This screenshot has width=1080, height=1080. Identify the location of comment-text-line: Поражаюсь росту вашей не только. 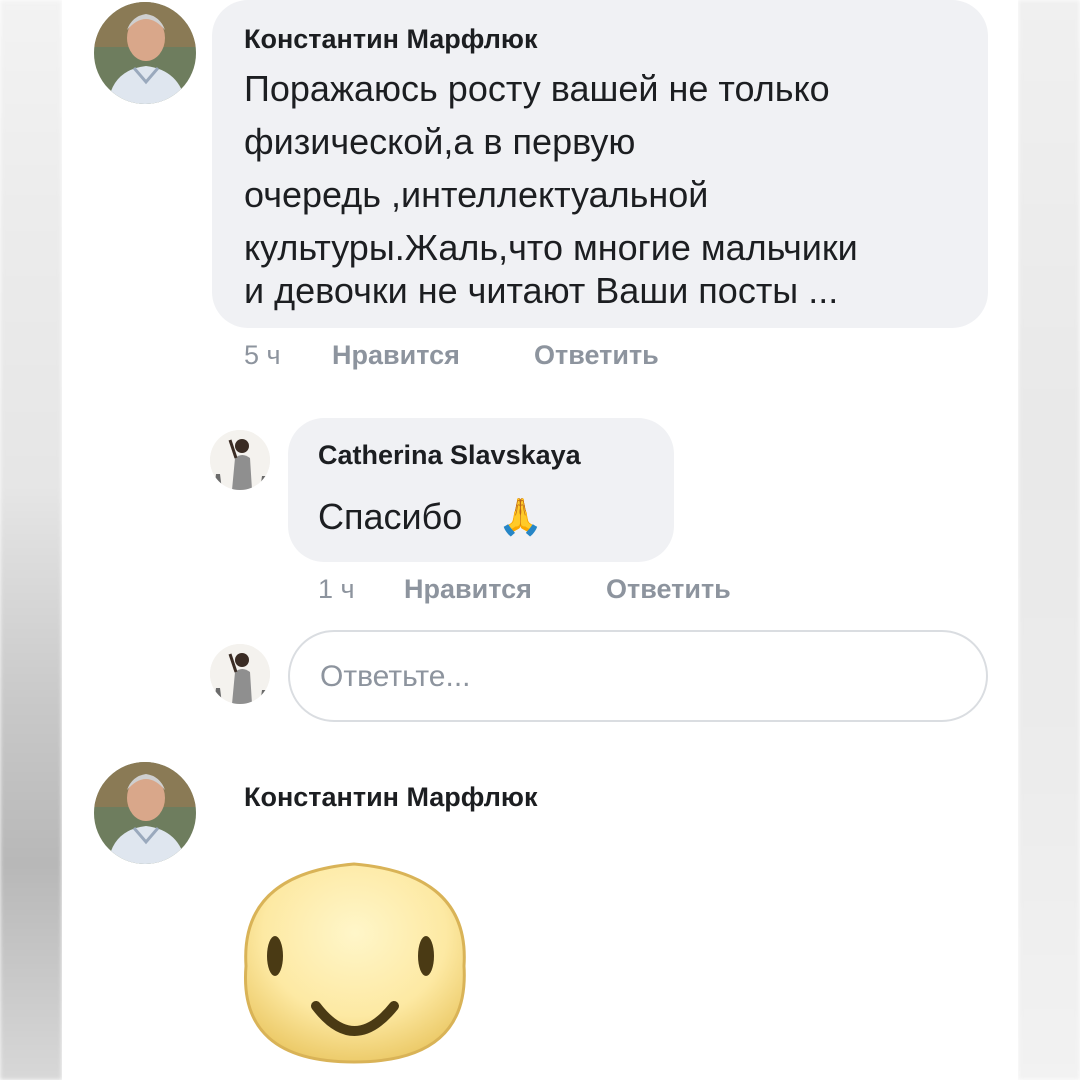
(537, 88).